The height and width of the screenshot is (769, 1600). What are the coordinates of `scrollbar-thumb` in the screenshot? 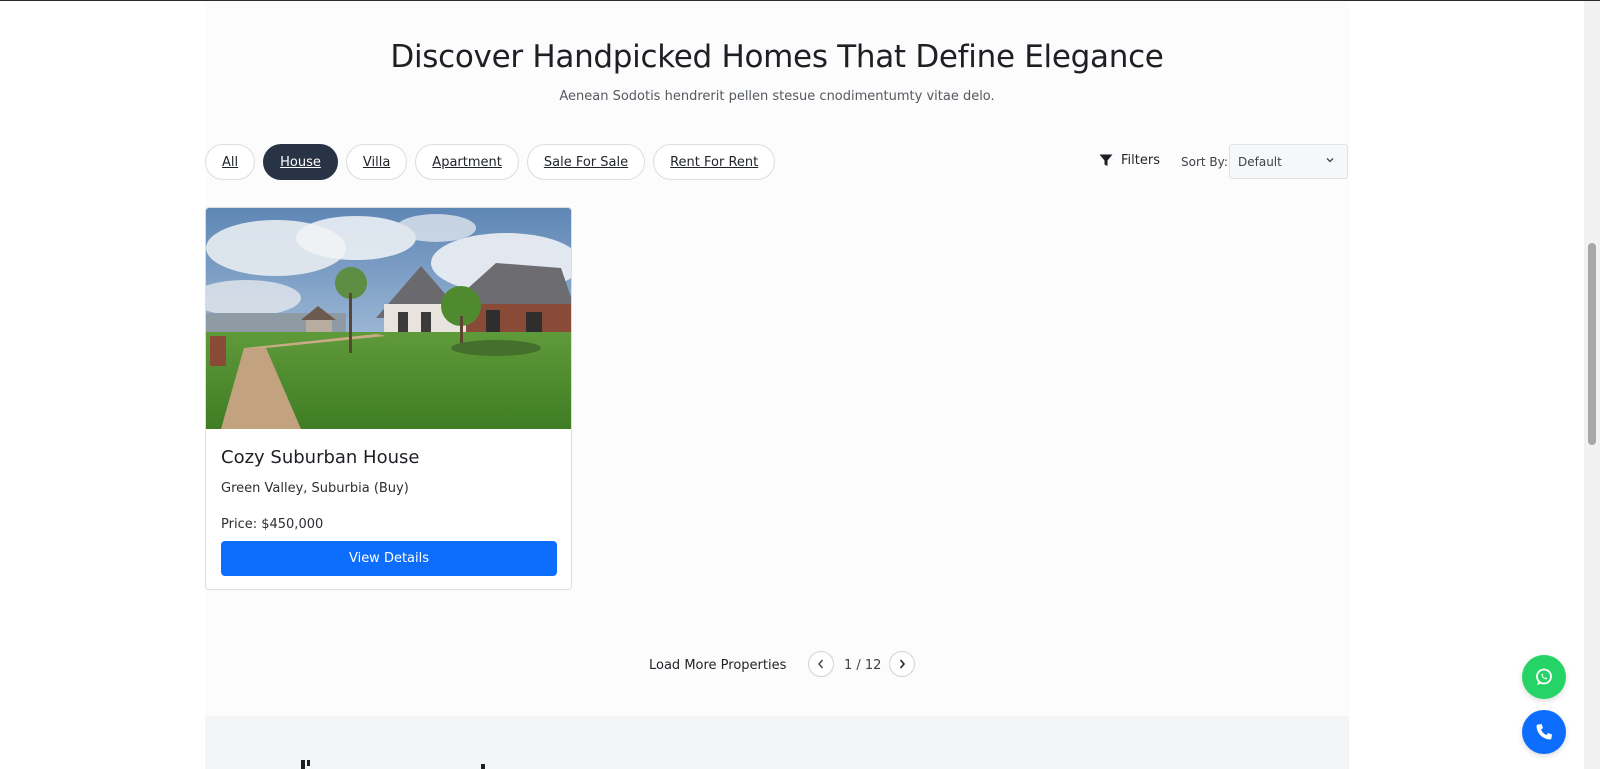 It's located at (1592, 344).